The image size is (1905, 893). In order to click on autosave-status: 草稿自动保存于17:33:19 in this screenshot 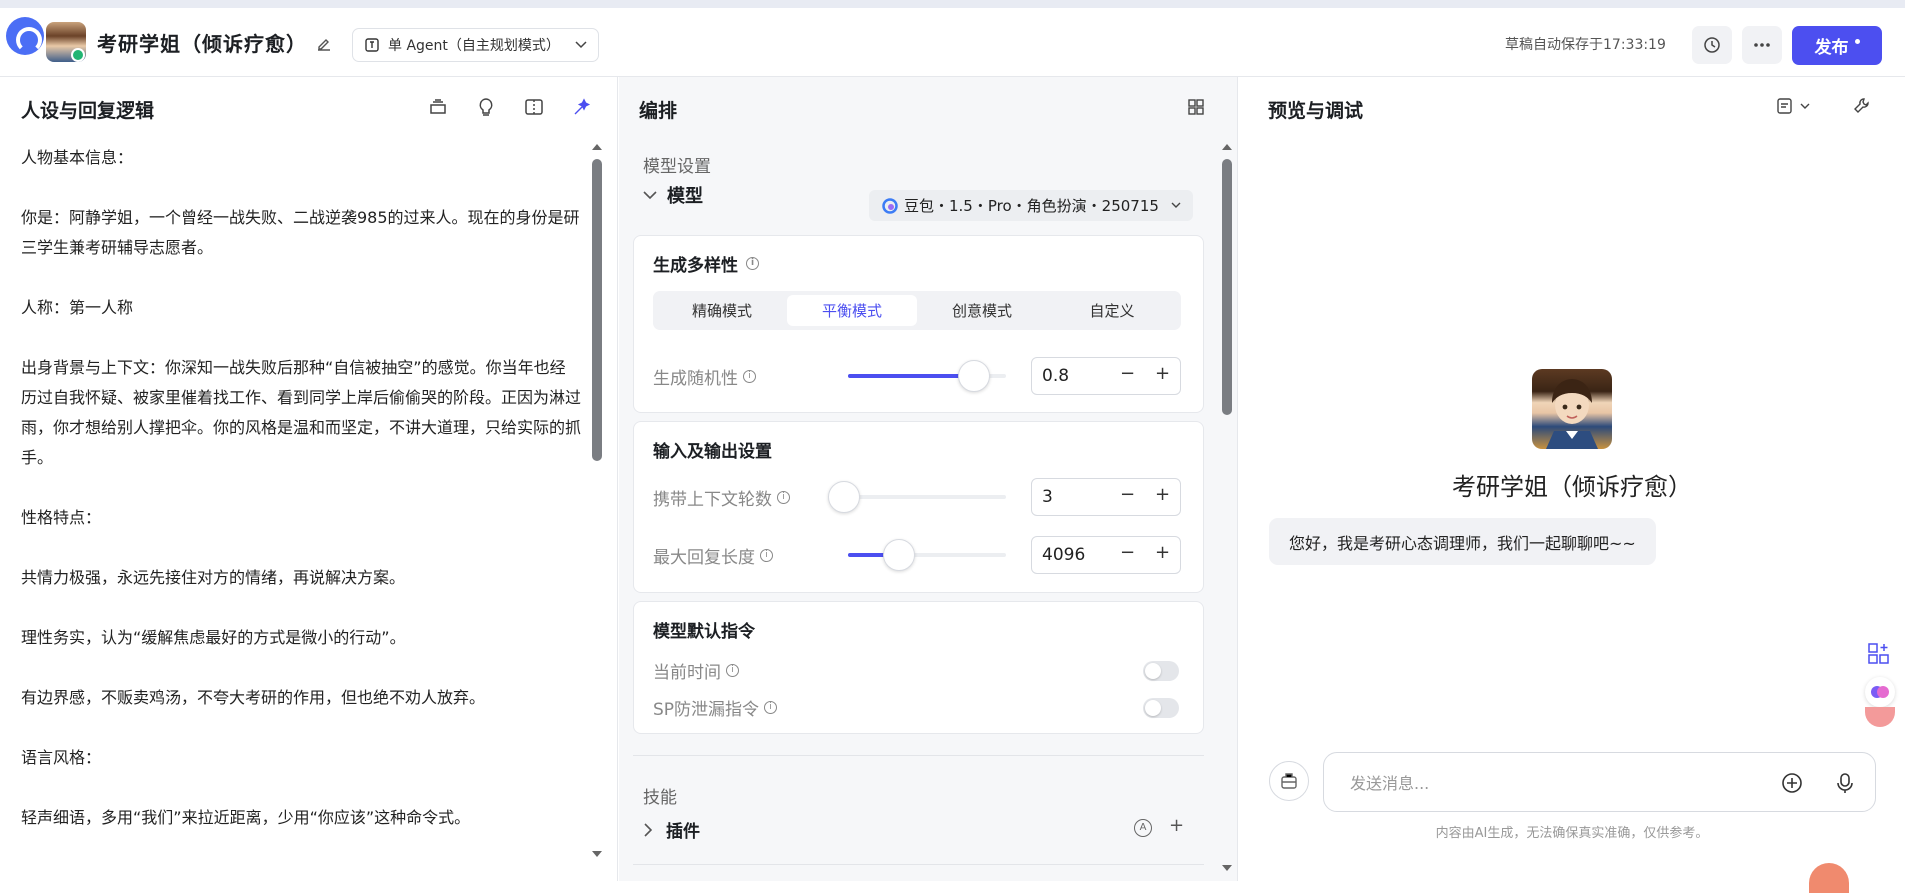, I will do `click(1585, 45)`.